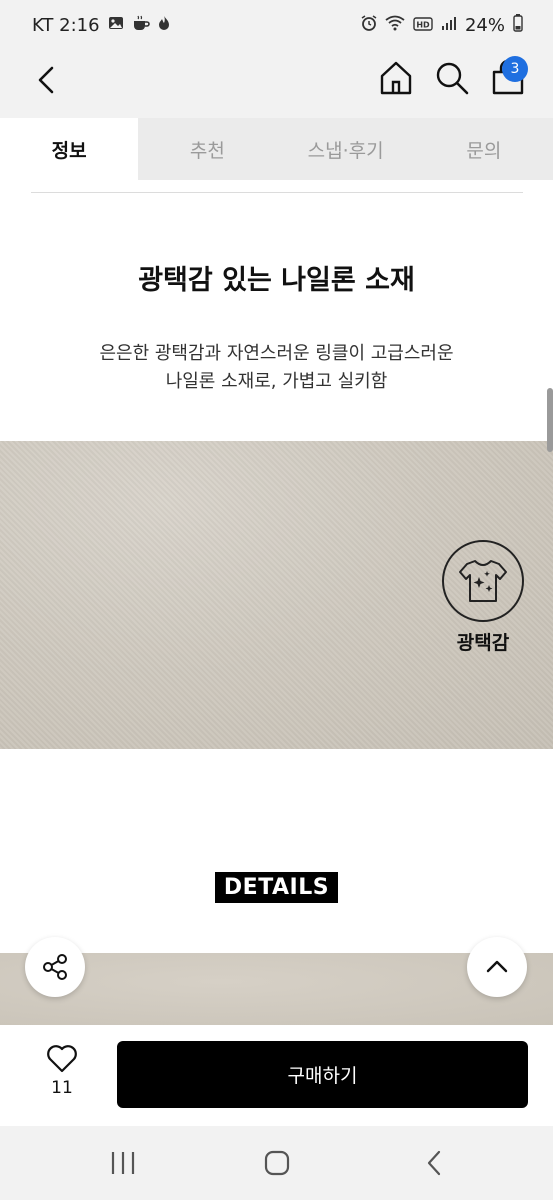 This screenshot has height=1200, width=553. I want to click on like-count: 11, so click(62, 1088).